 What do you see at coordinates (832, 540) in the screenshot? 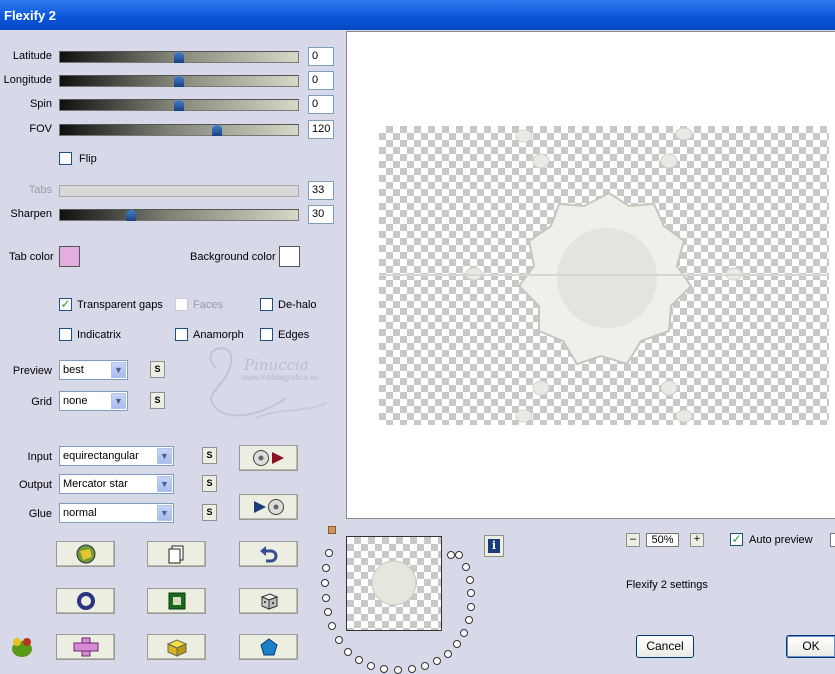
I see `clipped-control` at bounding box center [832, 540].